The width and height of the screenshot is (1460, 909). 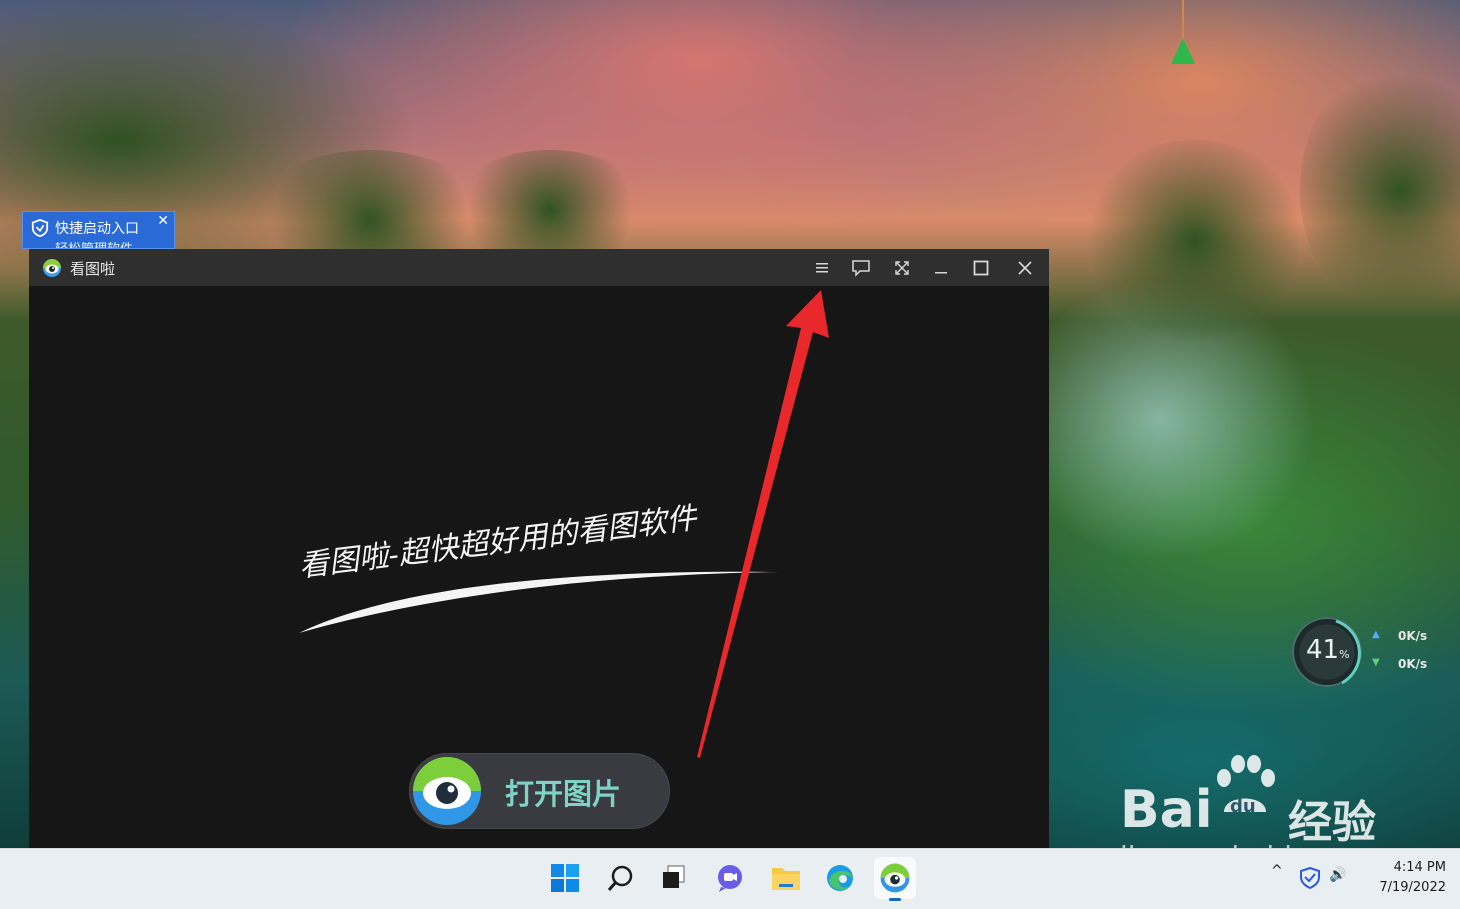 I want to click on window-title: 看图啦, so click(x=93, y=269).